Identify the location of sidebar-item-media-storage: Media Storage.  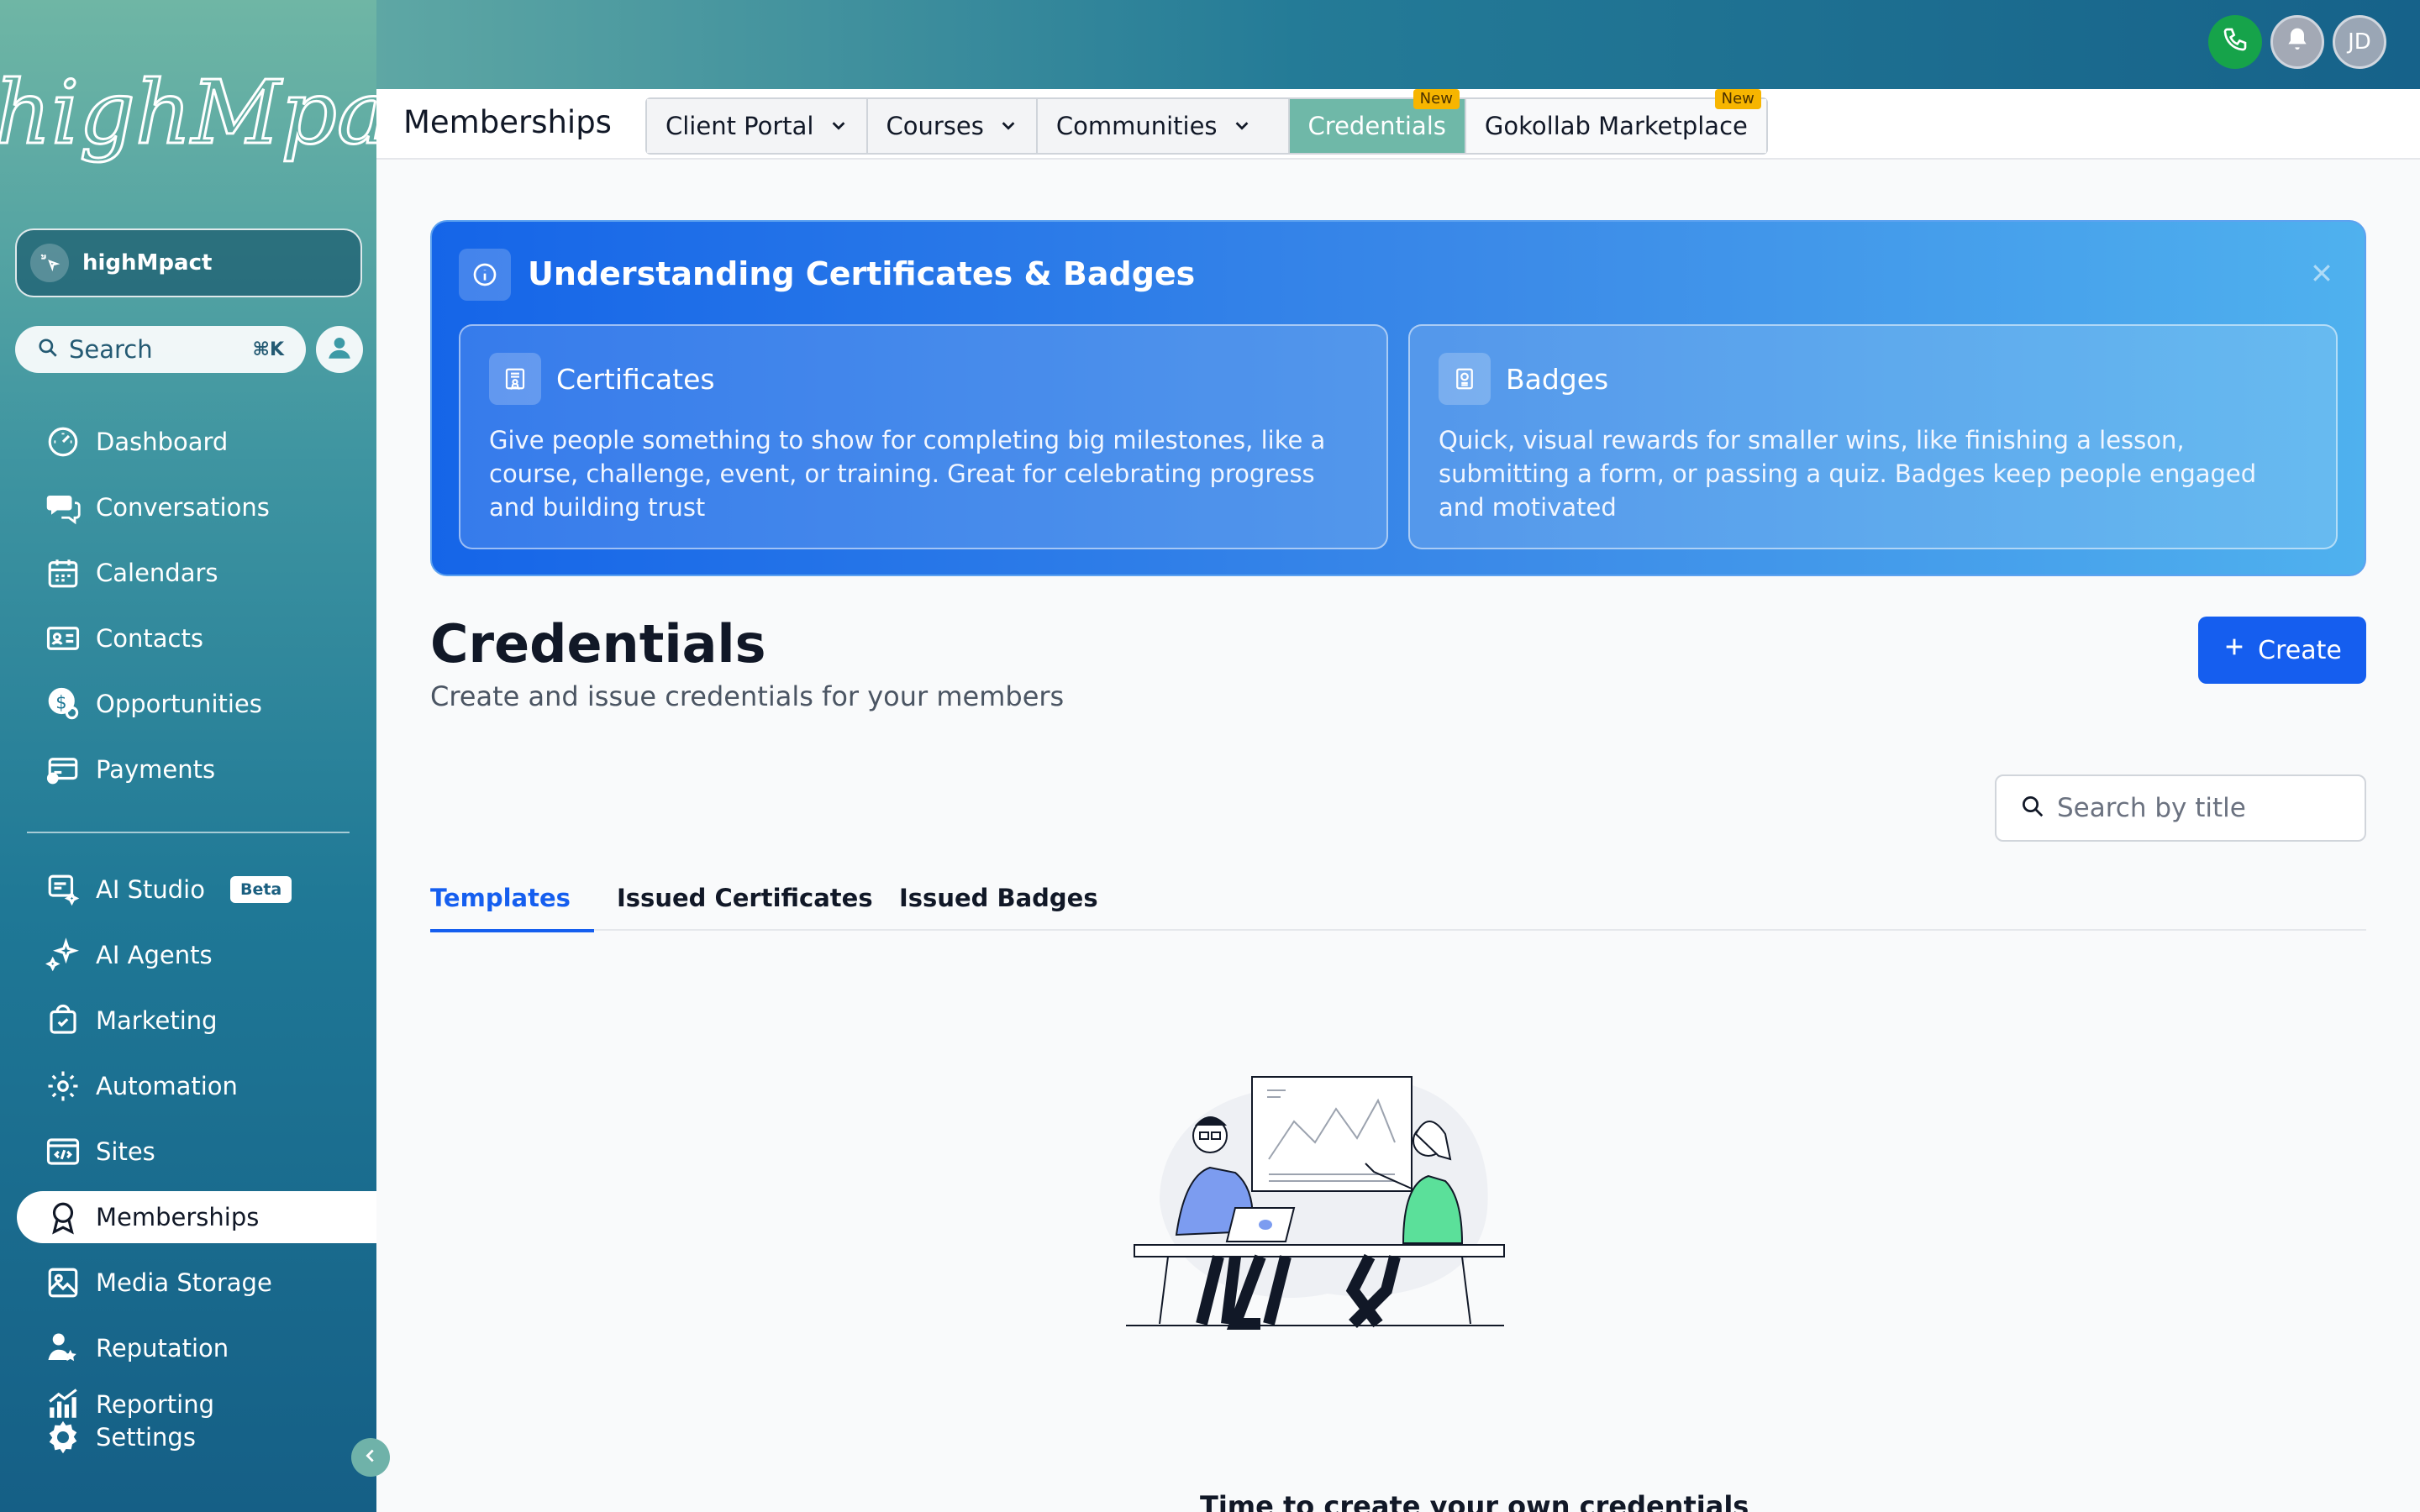
(196, 1283).